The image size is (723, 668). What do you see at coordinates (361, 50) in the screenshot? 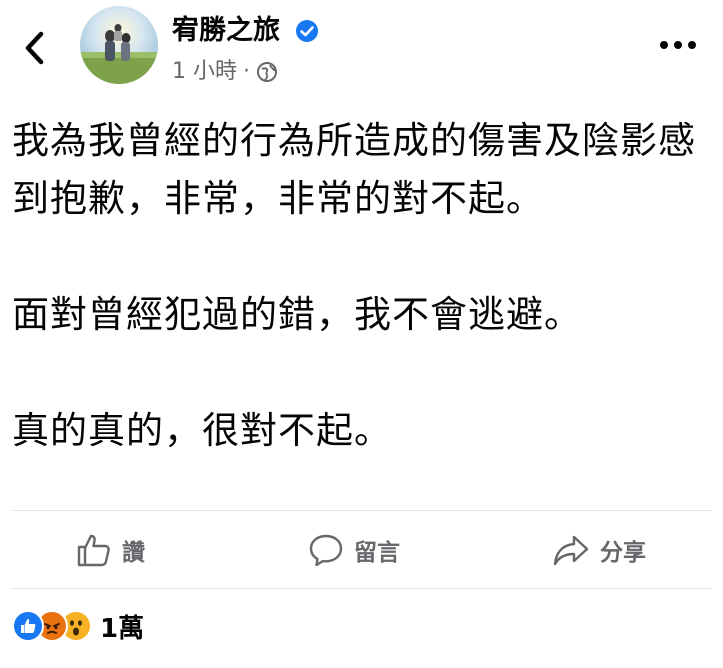
I see `post-header: 宥勝之旅 1 小時 ·` at bounding box center [361, 50].